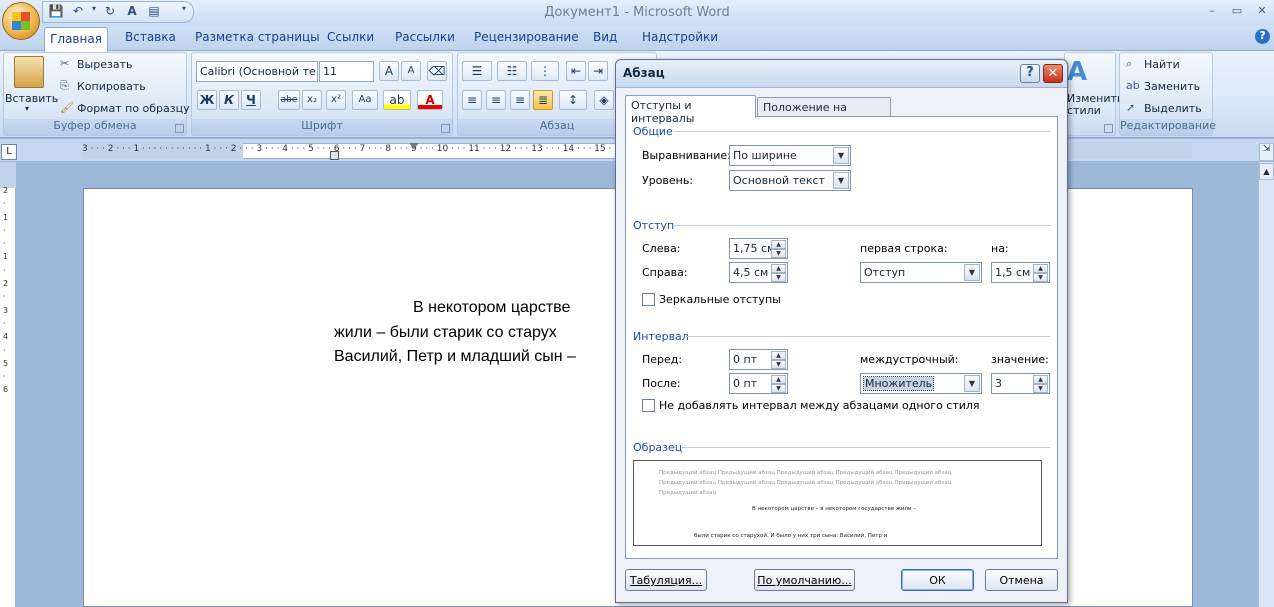 This screenshot has width=1274, height=607. What do you see at coordinates (758, 272) in the screenshot?
I see `indent-right-spinner: 4,5 см ▲ ▼` at bounding box center [758, 272].